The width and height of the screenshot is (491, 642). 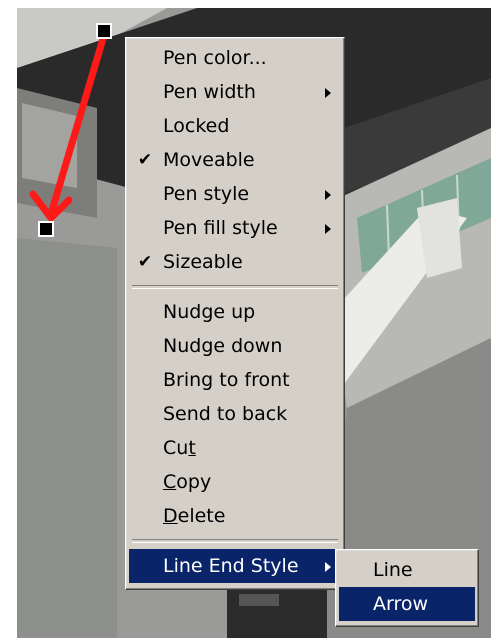 I want to click on menu-item-delete: Delete, so click(x=235, y=516).